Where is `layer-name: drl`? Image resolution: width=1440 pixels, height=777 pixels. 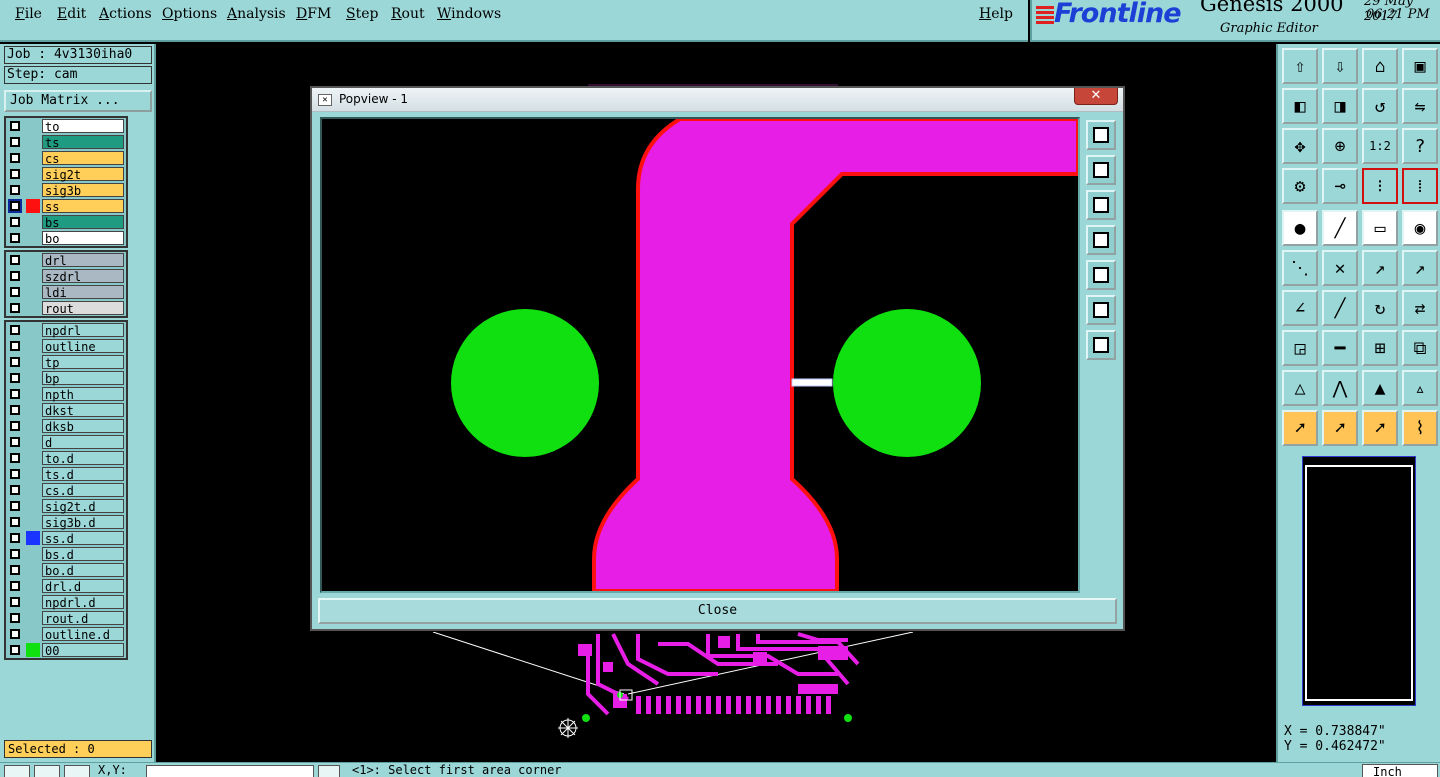 layer-name: drl is located at coordinates (83, 260).